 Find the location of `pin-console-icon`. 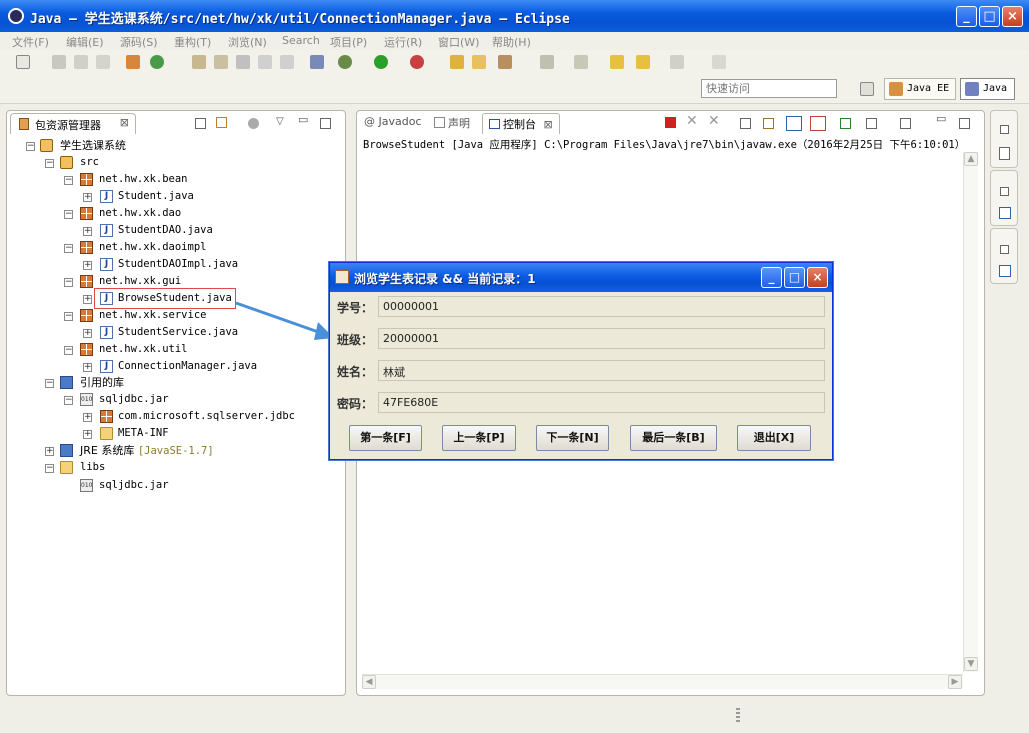

pin-console-icon is located at coordinates (845, 123).